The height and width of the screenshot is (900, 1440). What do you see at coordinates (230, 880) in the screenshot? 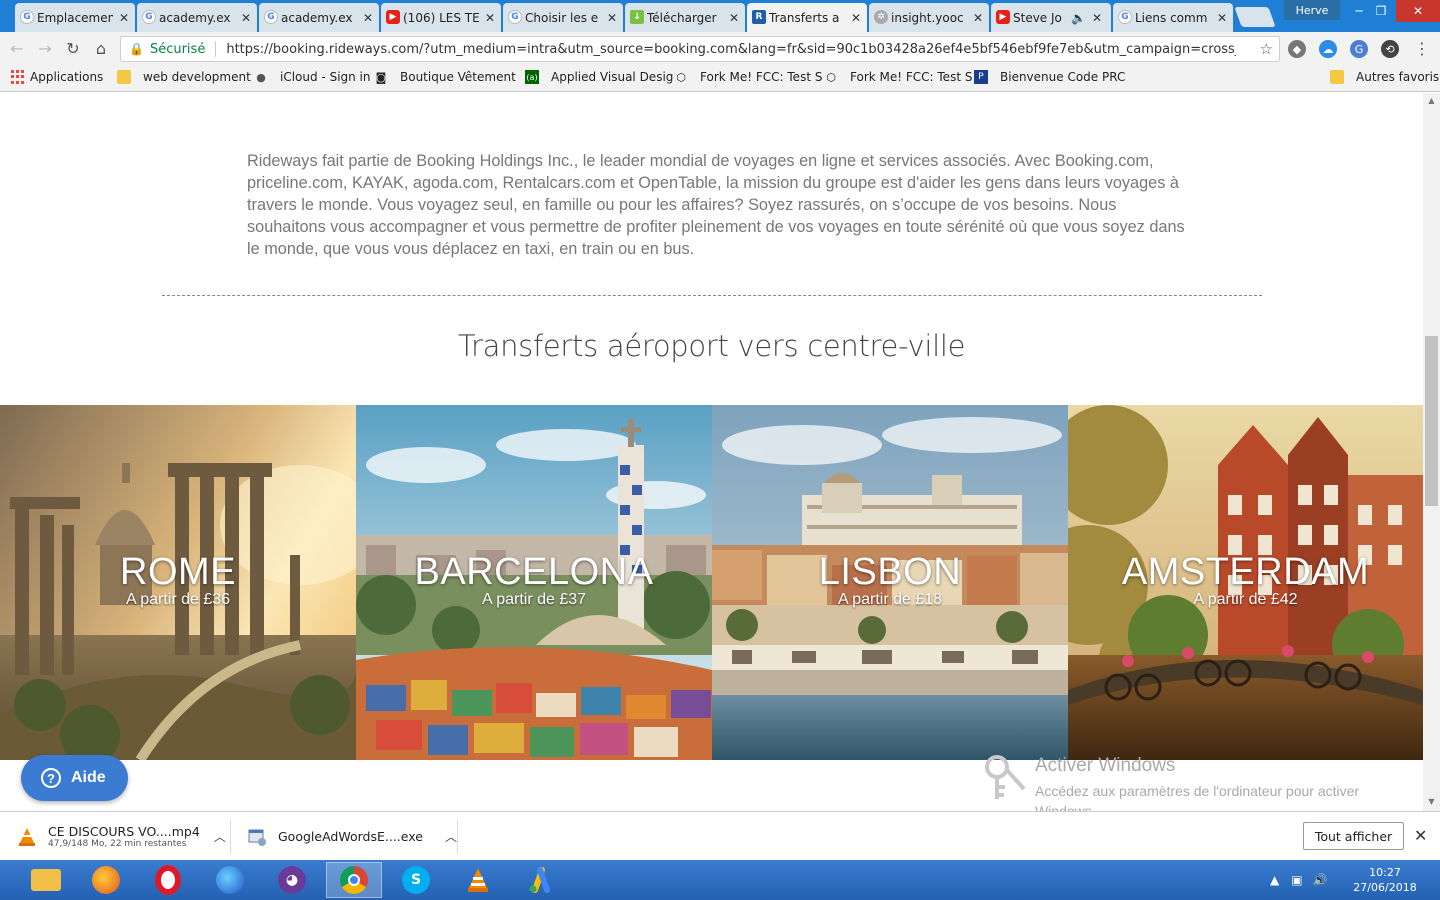
I see `firefox-dev-icon` at bounding box center [230, 880].